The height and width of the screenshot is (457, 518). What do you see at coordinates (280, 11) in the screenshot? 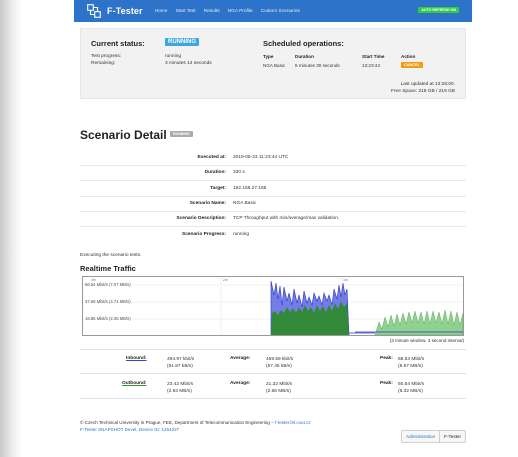
I see `nav-link-custom-scenarios: Custom Scenarios` at bounding box center [280, 11].